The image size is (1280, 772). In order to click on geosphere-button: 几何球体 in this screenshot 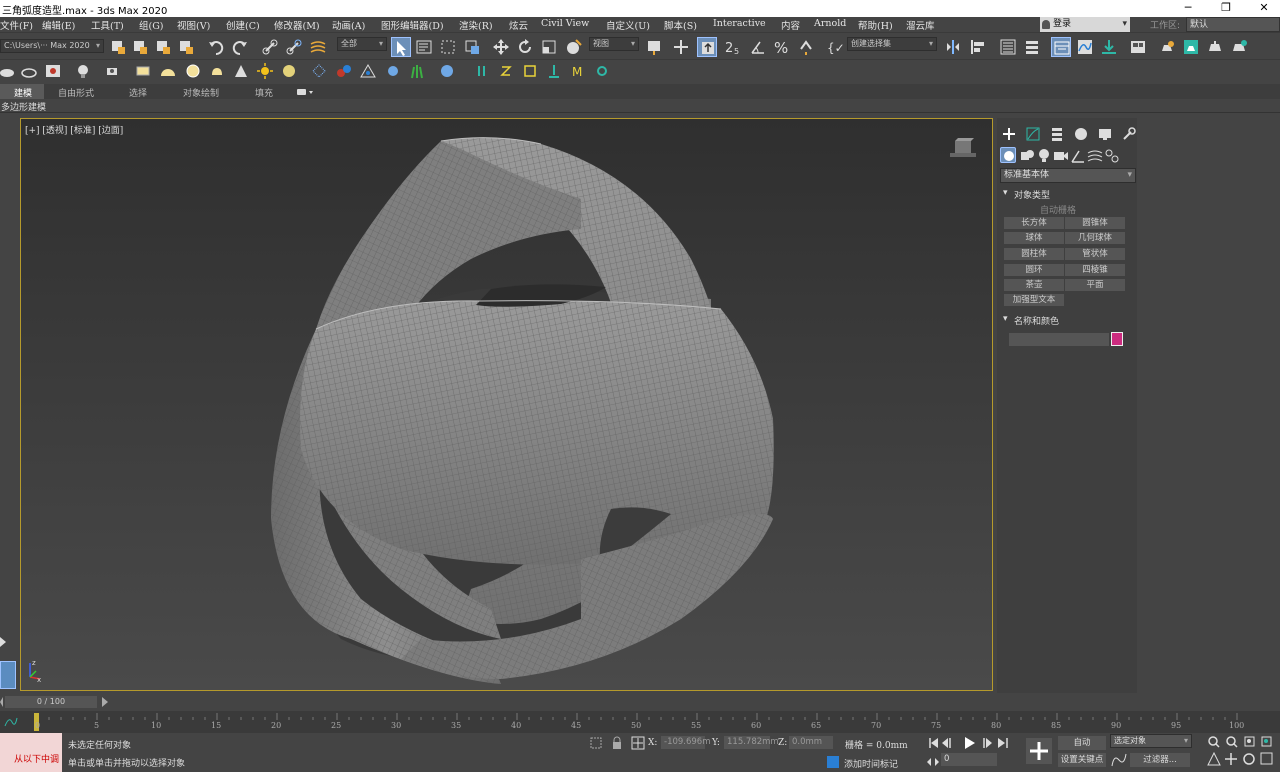, I will do `click(1095, 238)`.